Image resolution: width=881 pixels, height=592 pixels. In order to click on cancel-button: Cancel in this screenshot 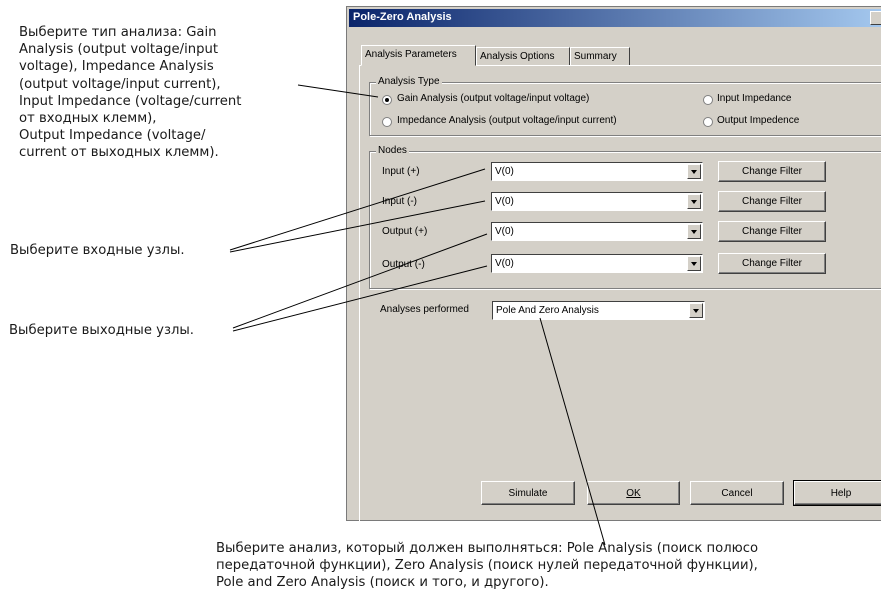, I will do `click(737, 493)`.